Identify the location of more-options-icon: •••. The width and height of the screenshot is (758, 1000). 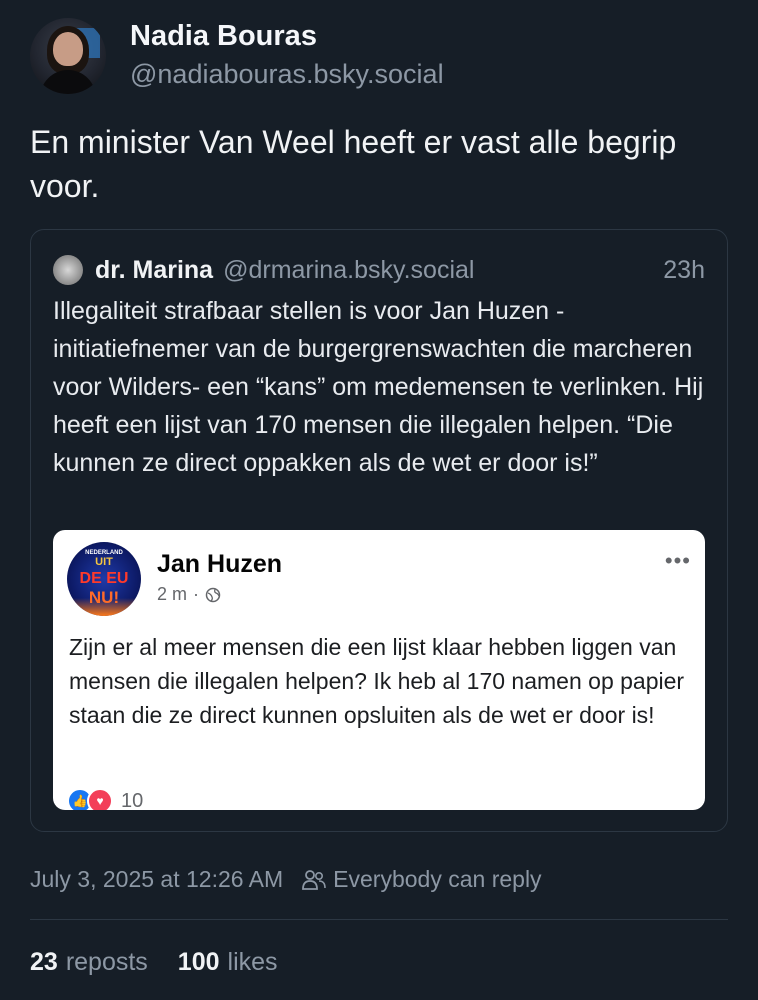
(677, 560).